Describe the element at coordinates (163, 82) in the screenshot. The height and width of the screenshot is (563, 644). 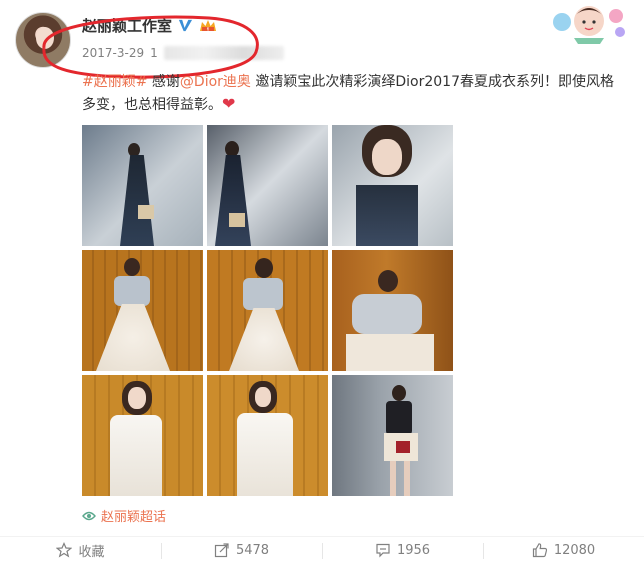
I see `post-text-part1: 感谢` at that location.